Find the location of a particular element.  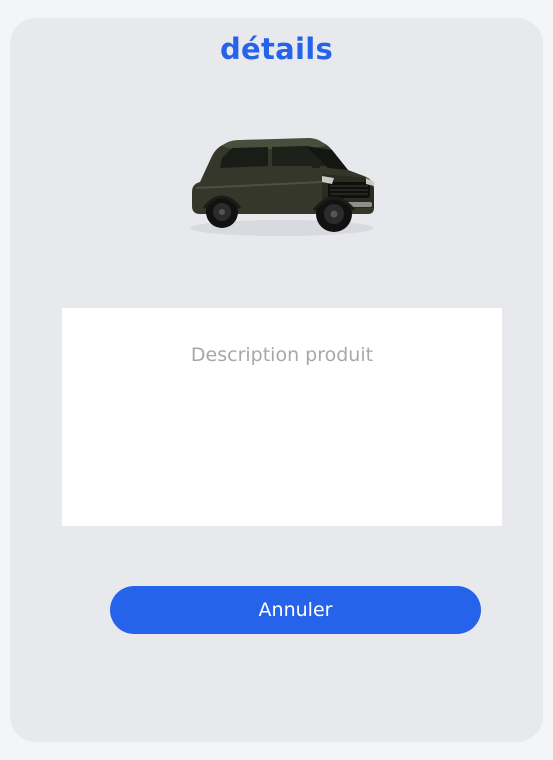

cancel-button: Annuler is located at coordinates (295, 610).